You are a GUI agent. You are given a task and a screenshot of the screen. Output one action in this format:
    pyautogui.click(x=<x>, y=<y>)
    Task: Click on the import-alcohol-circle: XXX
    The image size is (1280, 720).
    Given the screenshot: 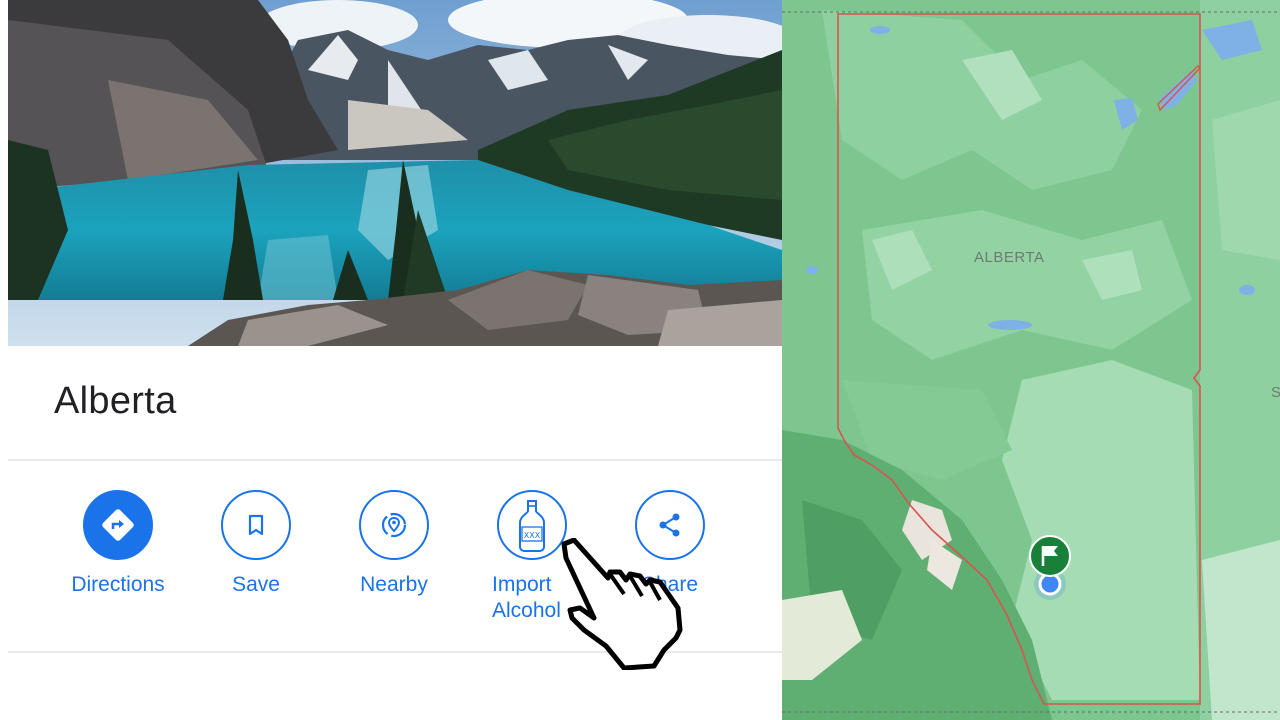 What is the action you would take?
    pyautogui.click(x=532, y=525)
    